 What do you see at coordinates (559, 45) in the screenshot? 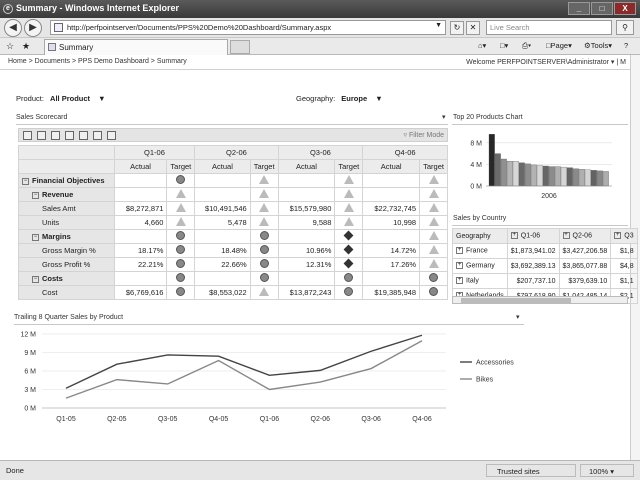
I see `page-menu: □Page▾` at bounding box center [559, 45].